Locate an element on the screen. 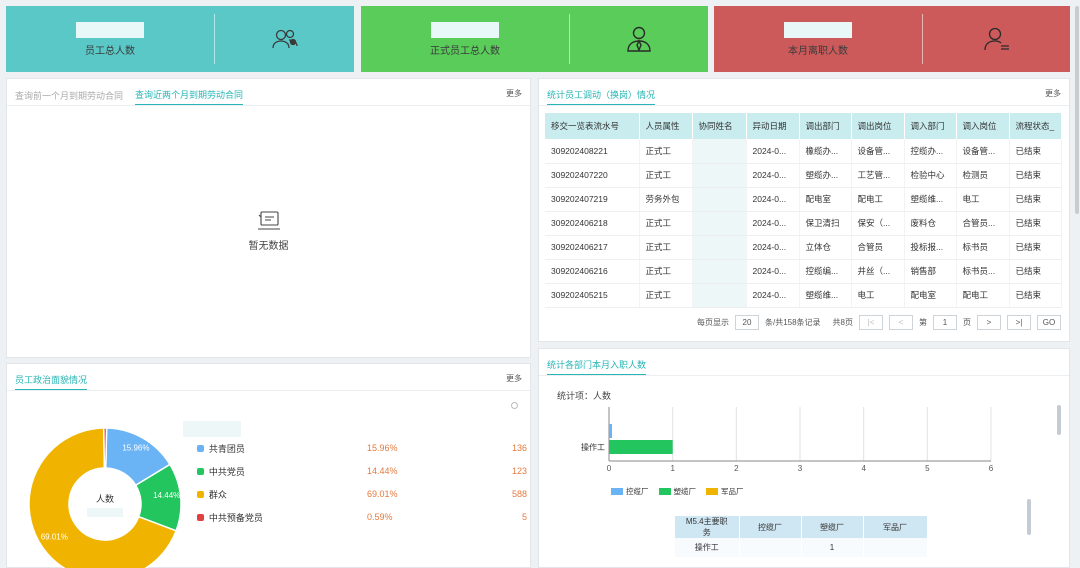  per-page-input: 20 is located at coordinates (746, 322).